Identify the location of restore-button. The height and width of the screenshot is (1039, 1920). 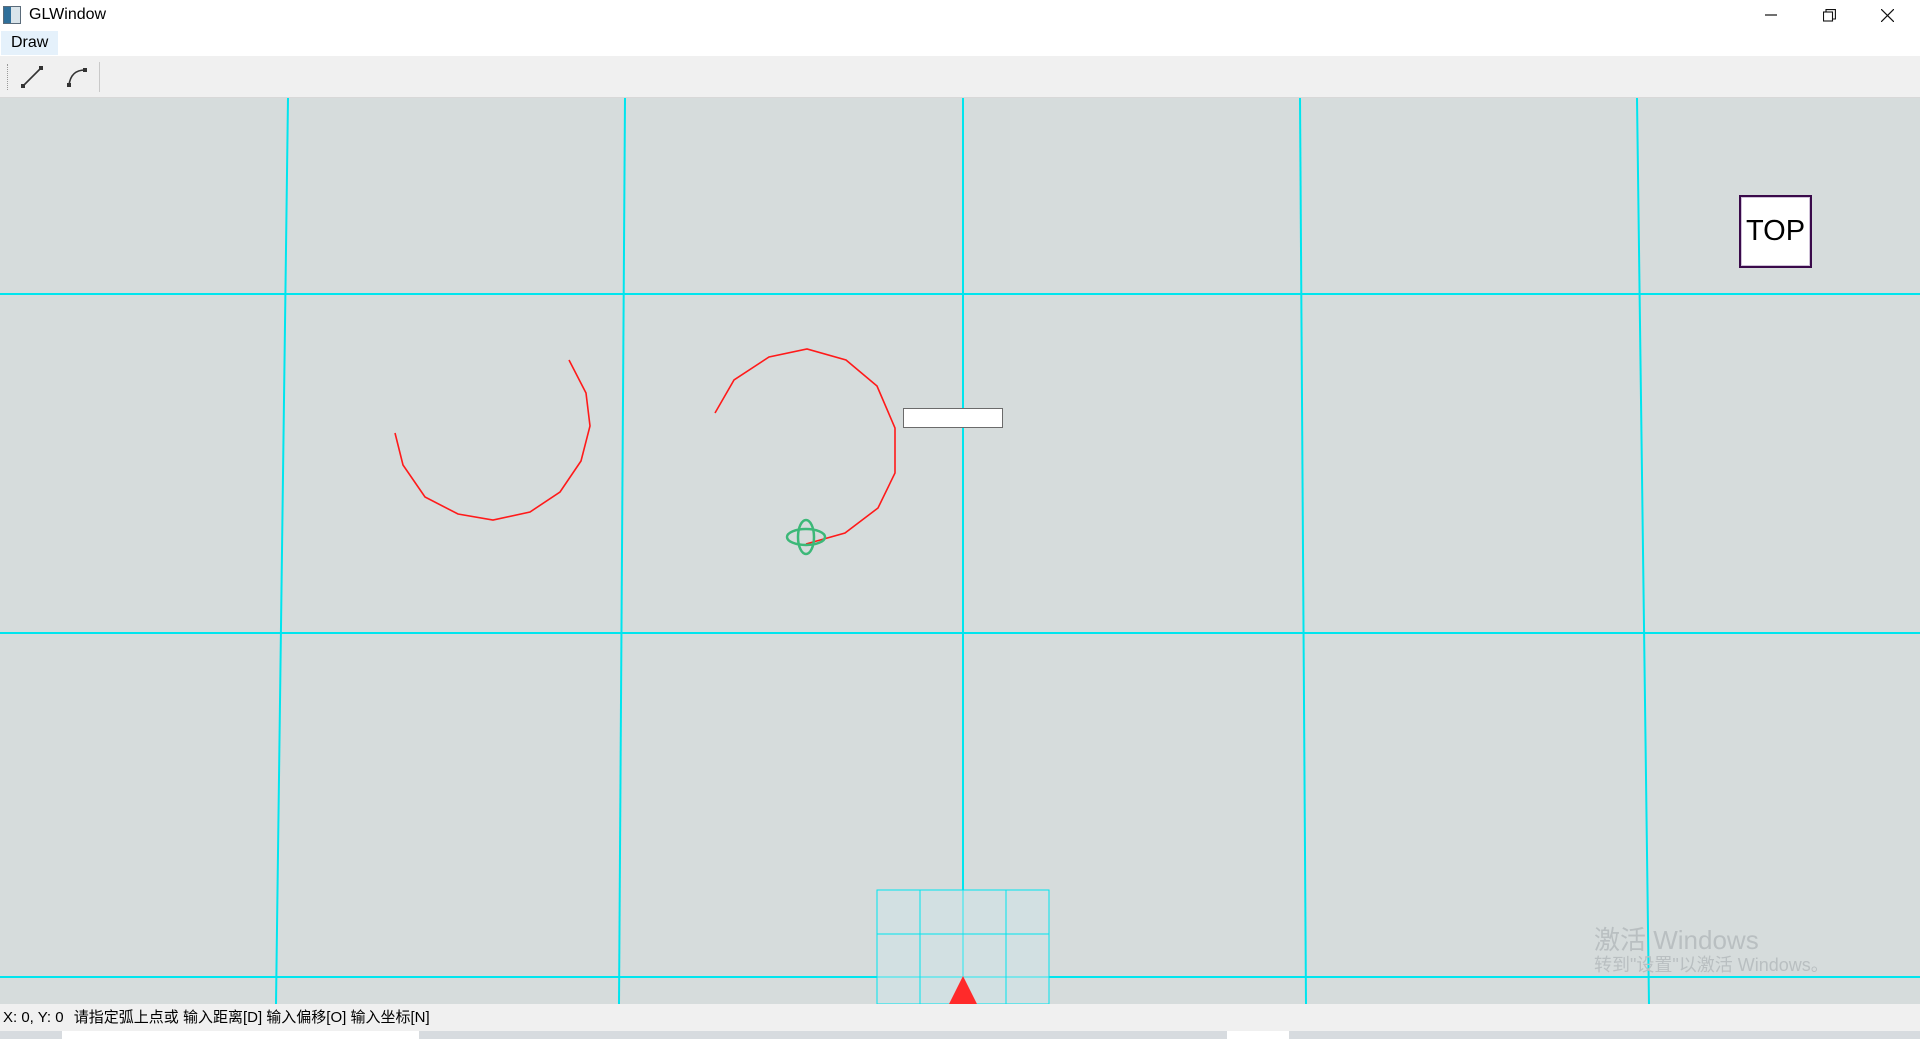
(1829, 15).